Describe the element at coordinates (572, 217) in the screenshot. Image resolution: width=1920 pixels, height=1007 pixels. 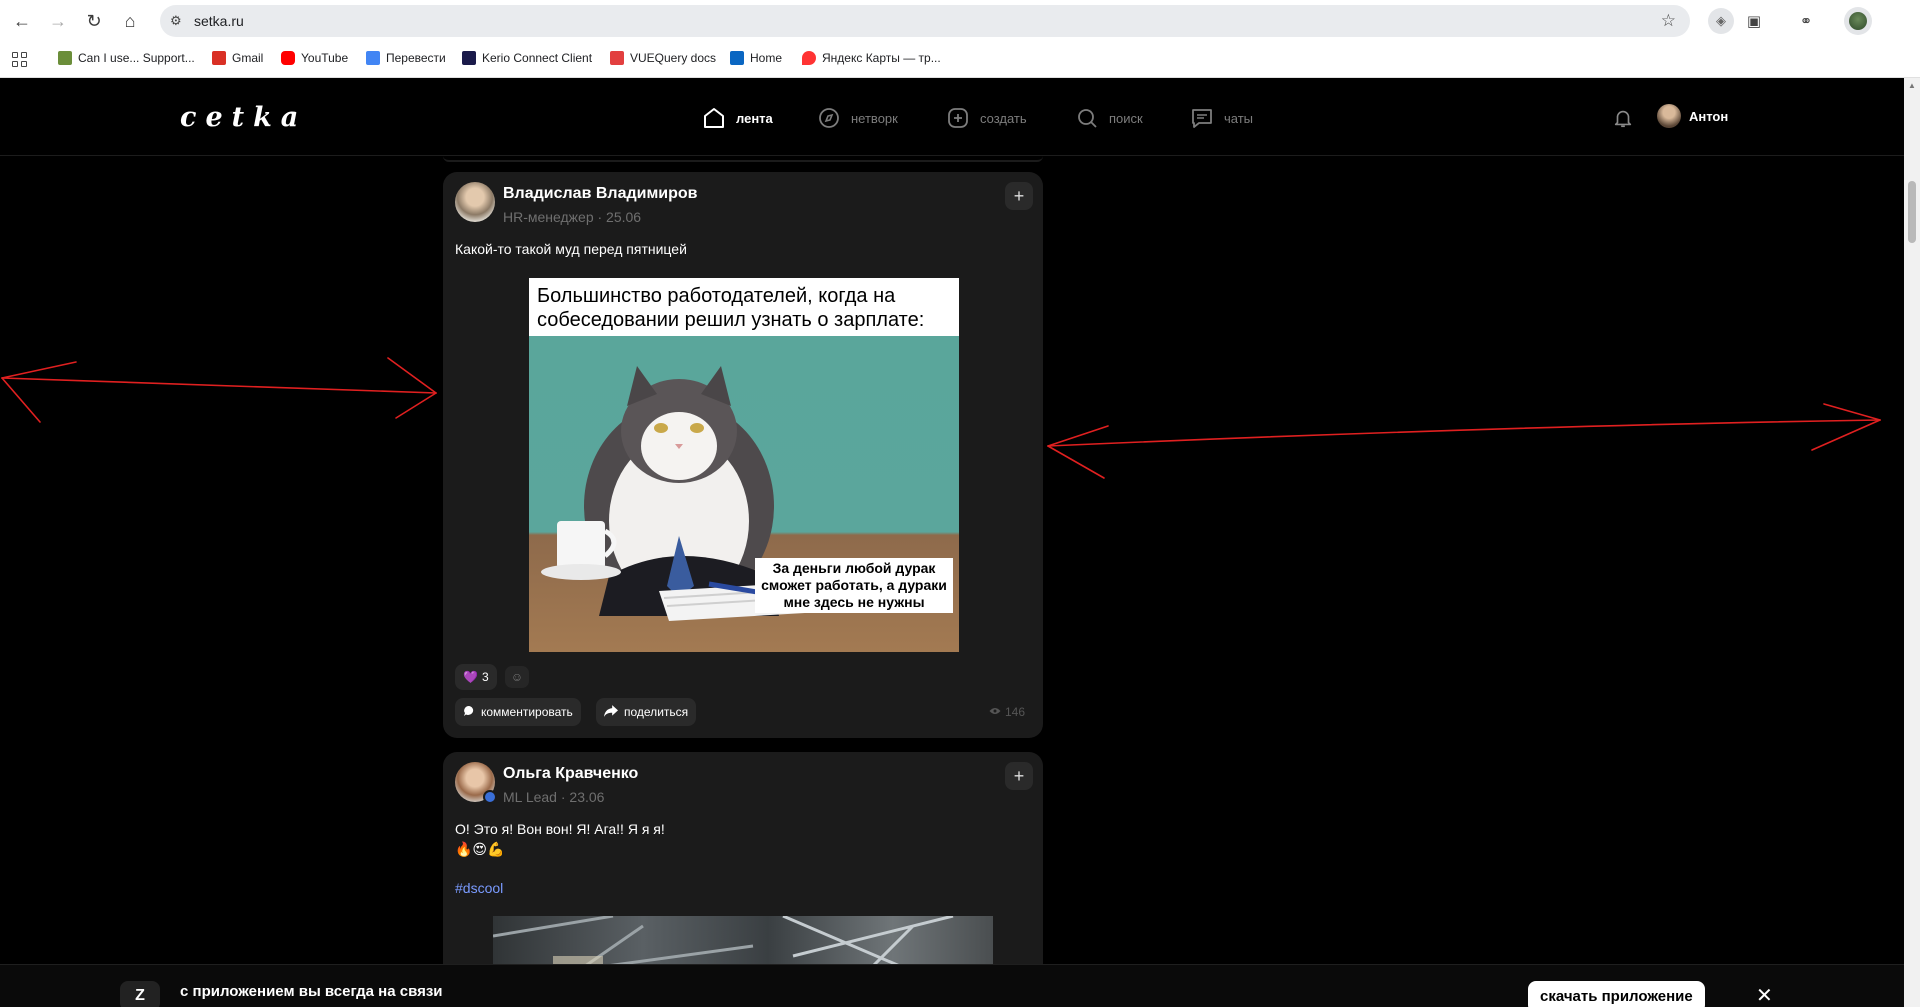
I see `post-meta: HR-менеджер · 25.06` at that location.